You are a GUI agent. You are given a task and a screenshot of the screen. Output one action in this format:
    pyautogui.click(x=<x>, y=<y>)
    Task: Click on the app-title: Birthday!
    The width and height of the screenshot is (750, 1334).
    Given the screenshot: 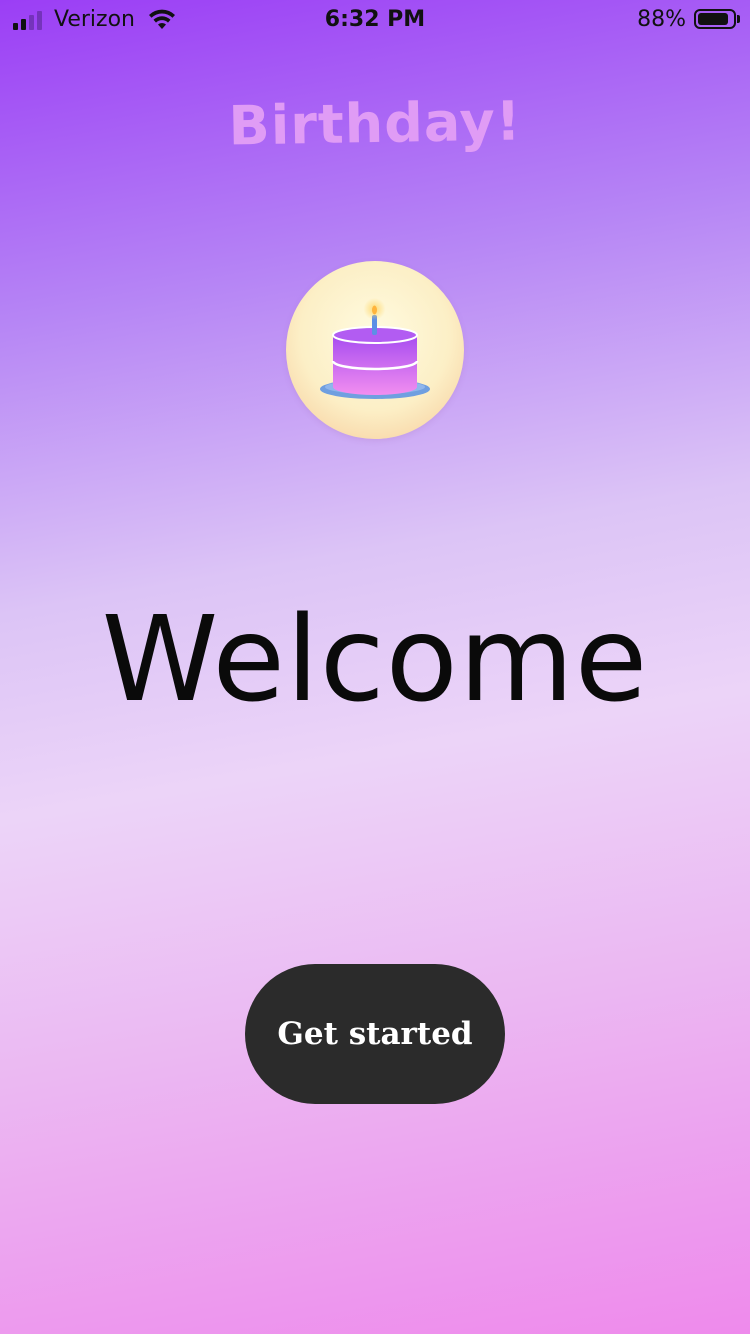 What is the action you would take?
    pyautogui.click(x=375, y=123)
    